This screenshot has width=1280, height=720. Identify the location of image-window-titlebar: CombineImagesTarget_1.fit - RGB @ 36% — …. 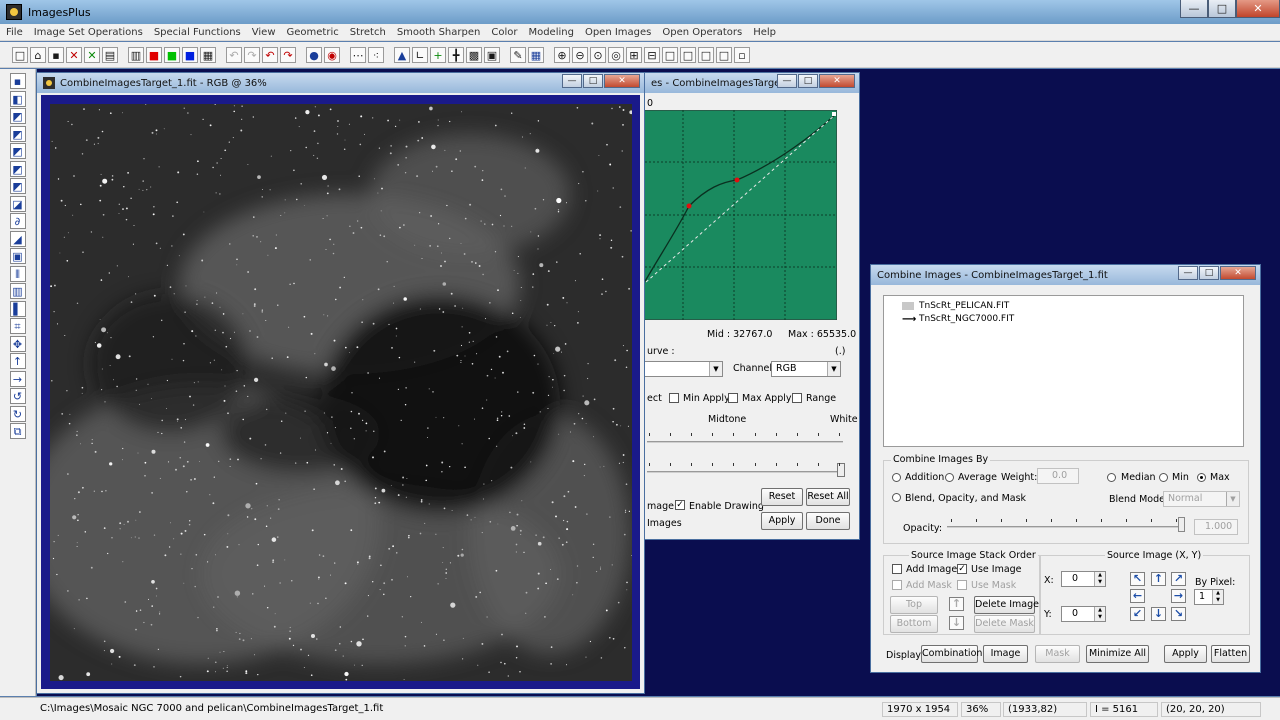
(340, 83).